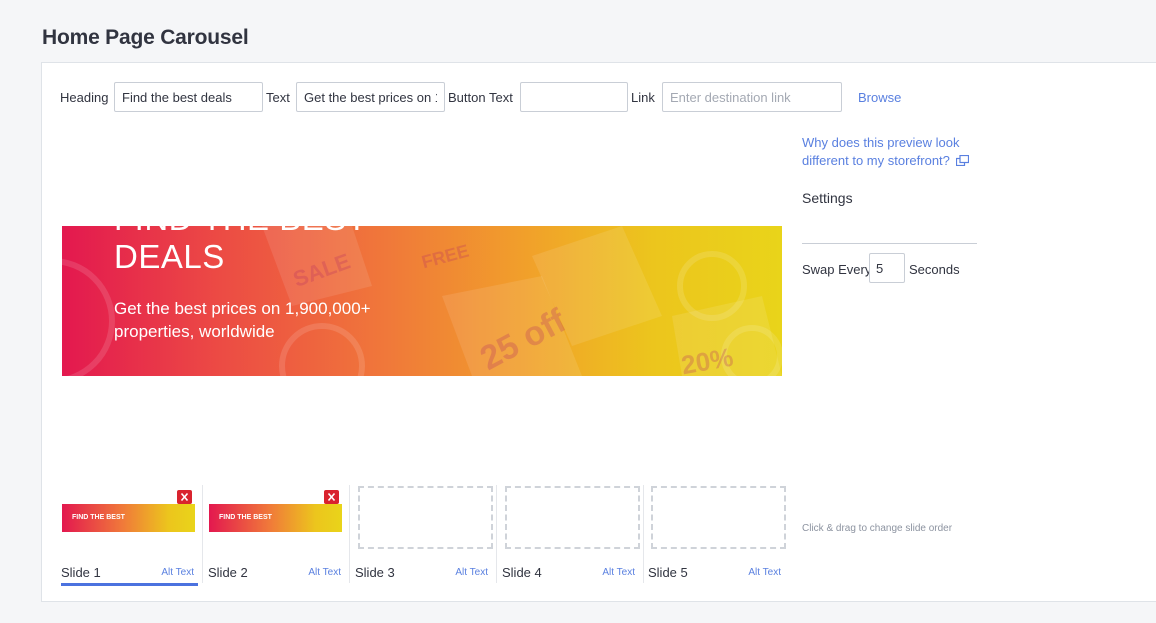 The height and width of the screenshot is (623, 1156). Describe the element at coordinates (240, 250) in the screenshot. I see `banner-heading: Find the best deals` at that location.